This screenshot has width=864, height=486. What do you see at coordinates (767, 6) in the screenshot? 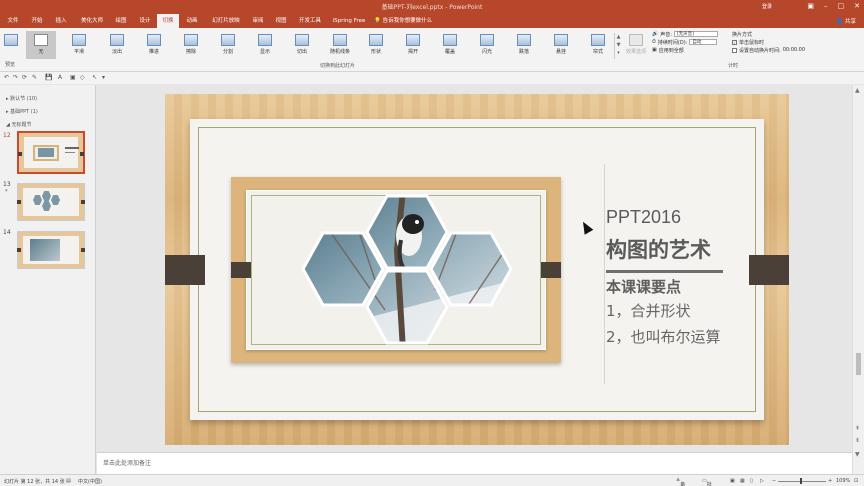
I see `login-link: 登录` at bounding box center [767, 6].